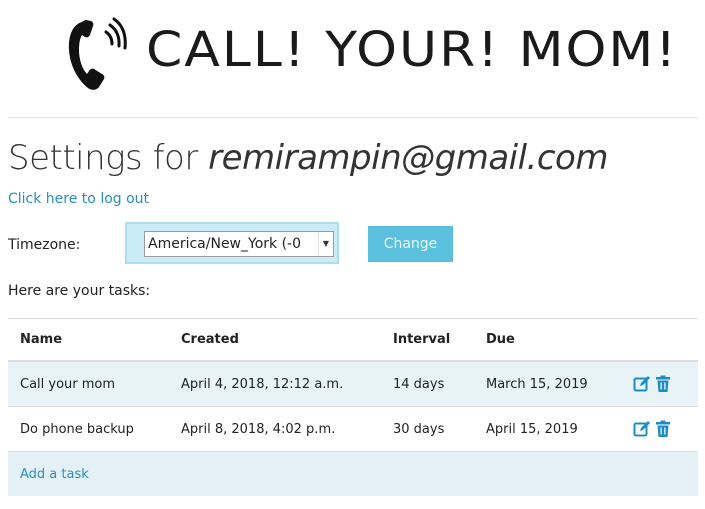 Image resolution: width=705 pixels, height=509 pixels. What do you see at coordinates (408, 158) in the screenshot?
I see `user-email: remirampin@gmail.com` at bounding box center [408, 158].